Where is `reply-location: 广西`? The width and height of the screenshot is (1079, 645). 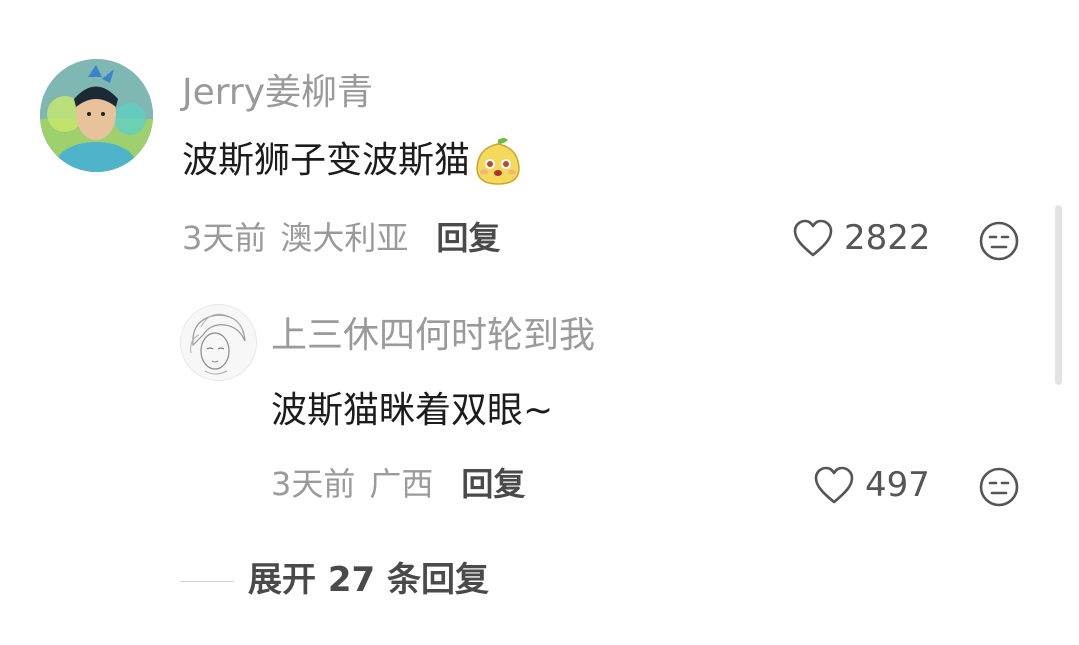 reply-location: 广西 is located at coordinates (401, 484).